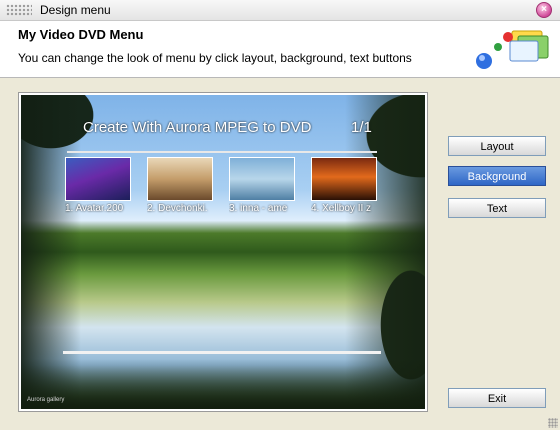  What do you see at coordinates (497, 146) in the screenshot?
I see `layout-button: Layout` at bounding box center [497, 146].